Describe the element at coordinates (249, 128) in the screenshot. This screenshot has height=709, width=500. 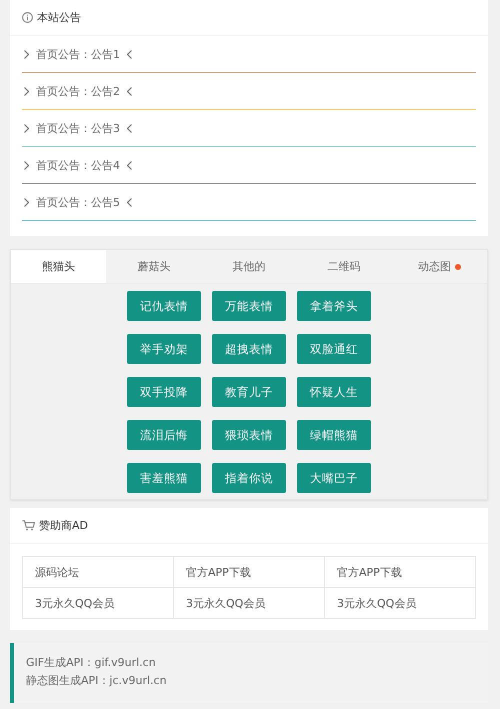
I see `notice-row: 首页公告：公告3` at that location.